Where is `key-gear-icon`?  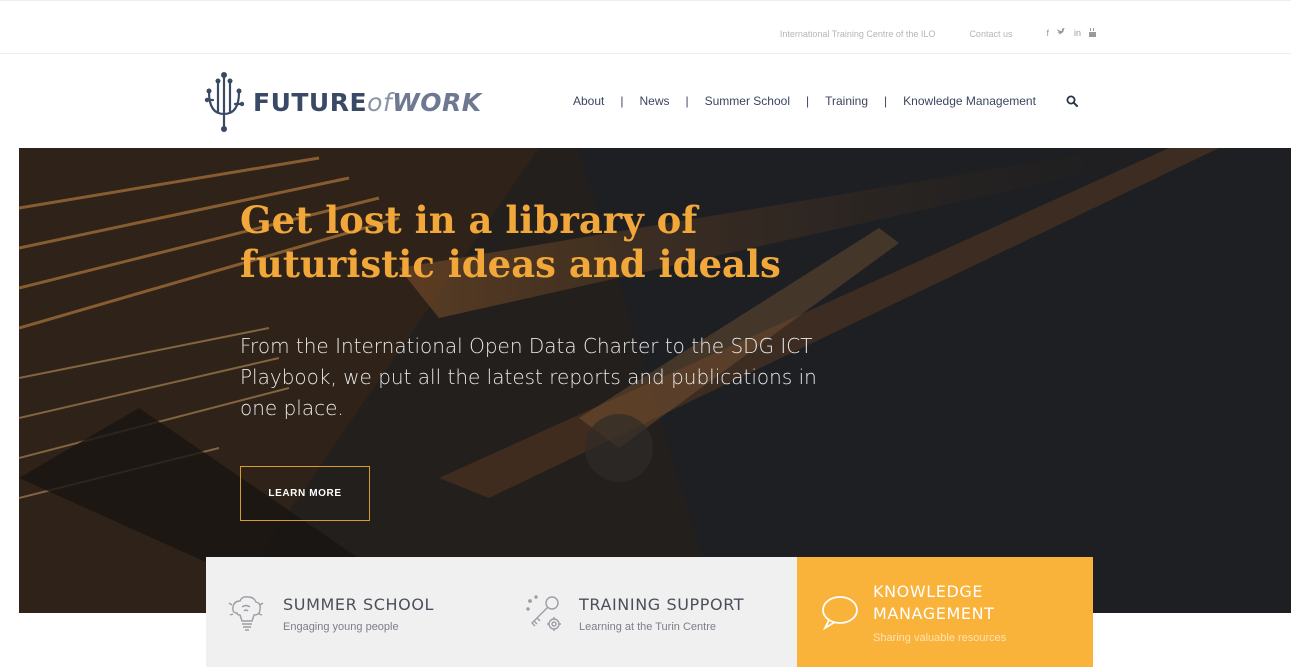 key-gear-icon is located at coordinates (542, 613).